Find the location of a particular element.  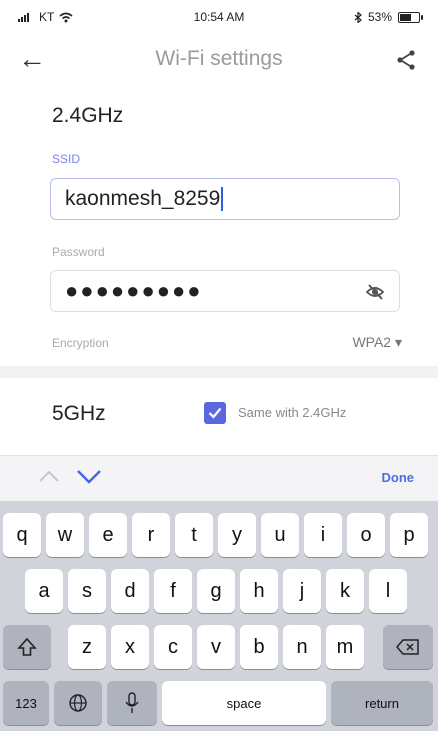

backspace-icon is located at coordinates (407, 647).